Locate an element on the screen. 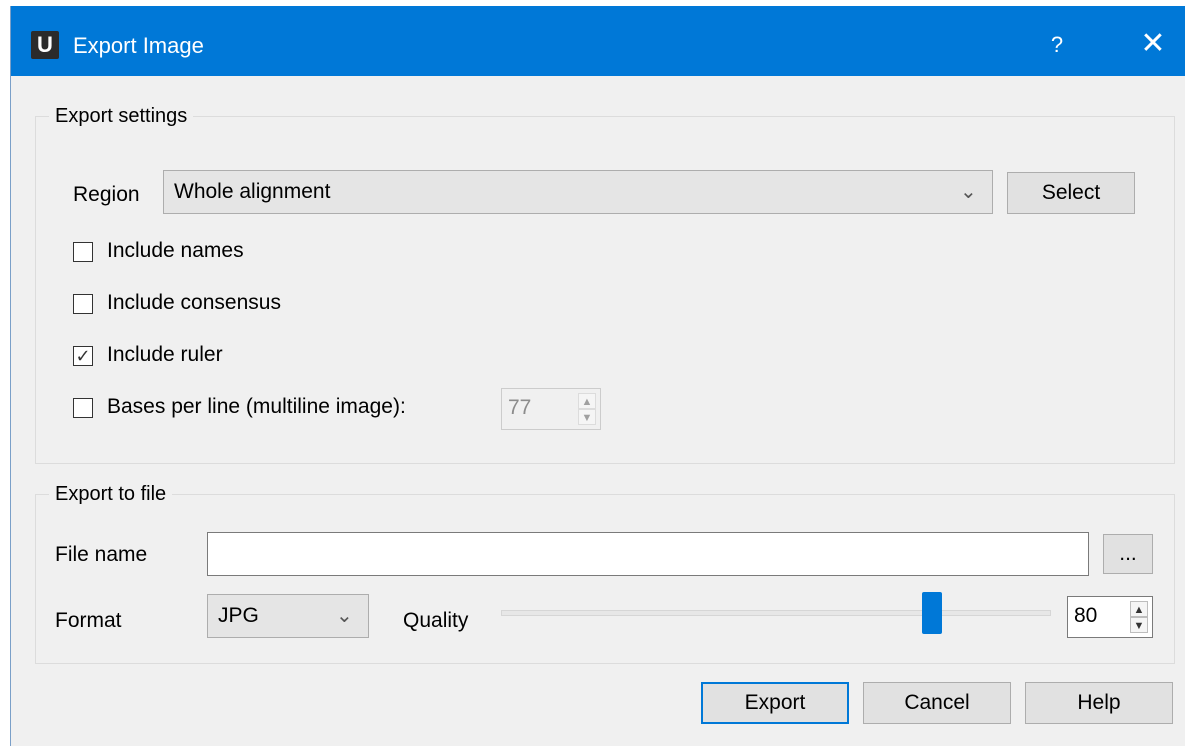 This screenshot has width=1185, height=746. window-title: Export Image is located at coordinates (138, 45).